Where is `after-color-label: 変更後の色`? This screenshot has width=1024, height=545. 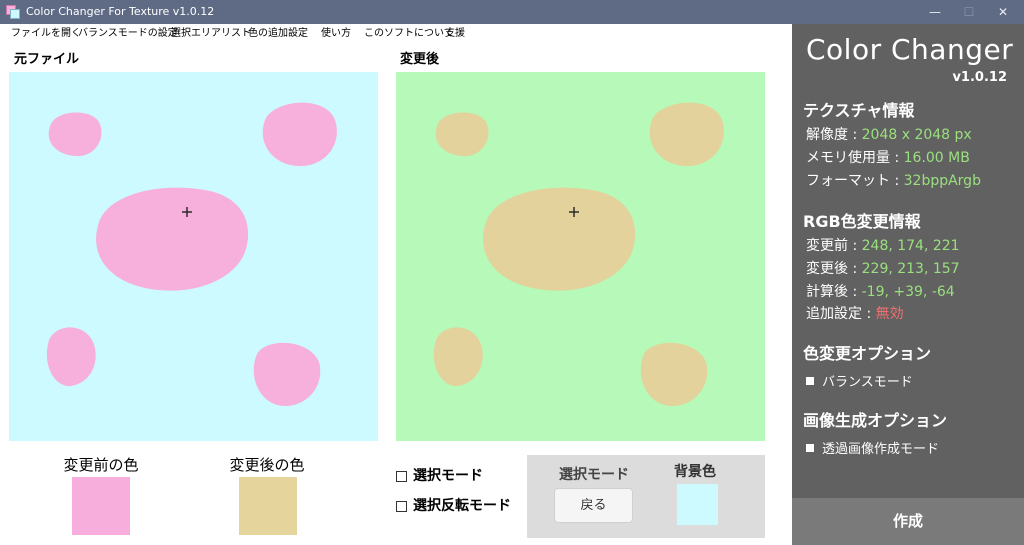 after-color-label: 変更後の色 is located at coordinates (267, 465).